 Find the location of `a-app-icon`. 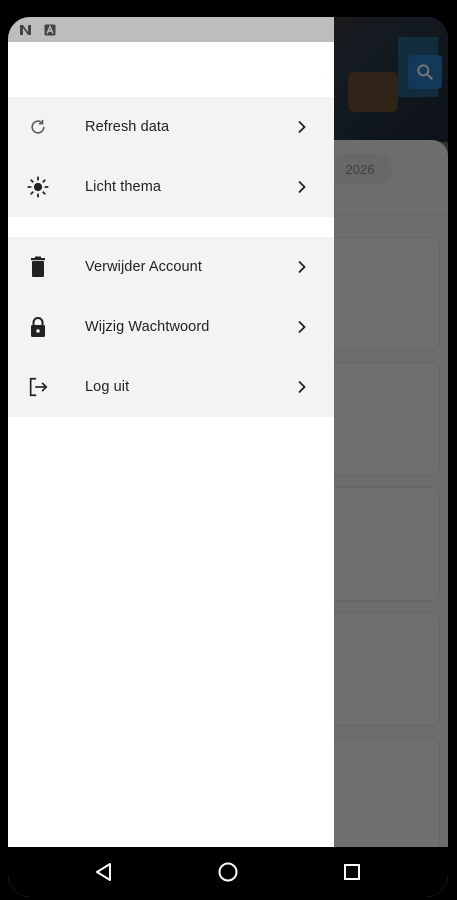

a-app-icon is located at coordinates (50, 30).